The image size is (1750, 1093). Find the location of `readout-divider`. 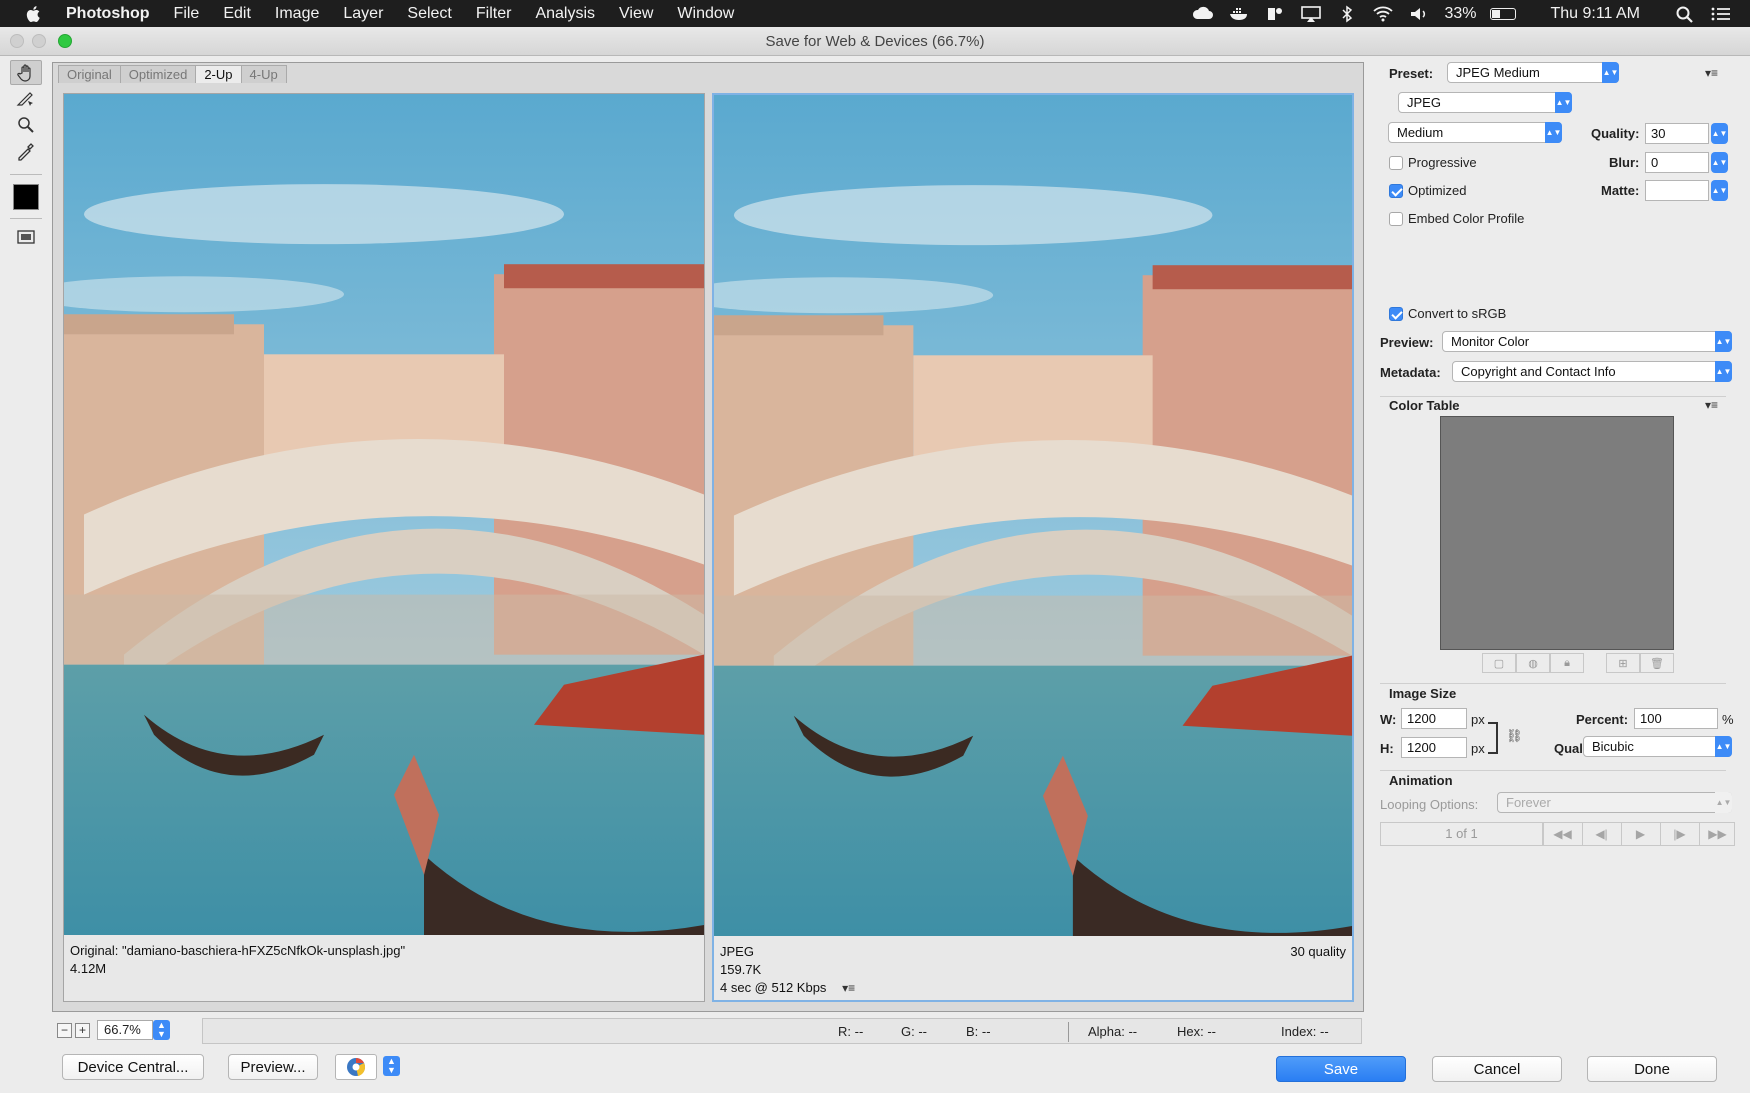

readout-divider is located at coordinates (1068, 1032).